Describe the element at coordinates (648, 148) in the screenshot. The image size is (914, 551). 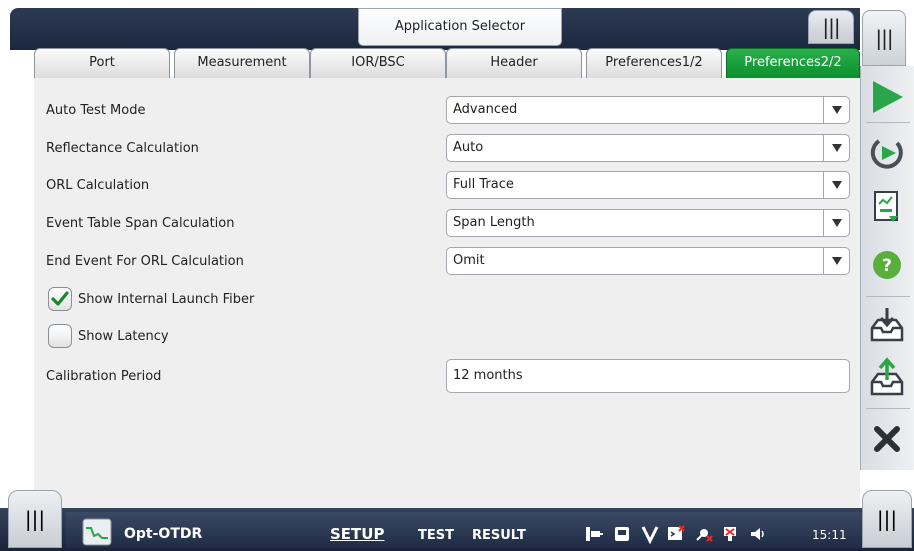
I see `reflectance-calculation-select: Auto` at that location.